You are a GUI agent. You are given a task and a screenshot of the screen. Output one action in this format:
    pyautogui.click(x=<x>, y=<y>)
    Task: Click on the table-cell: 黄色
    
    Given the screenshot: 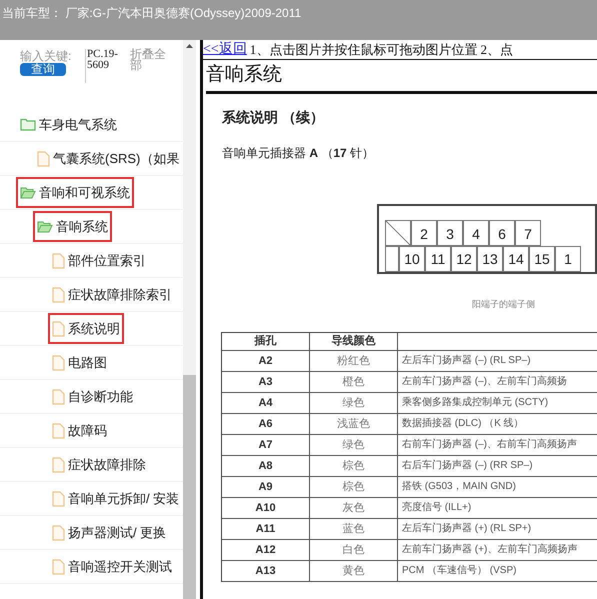 What is the action you would take?
    pyautogui.click(x=354, y=571)
    